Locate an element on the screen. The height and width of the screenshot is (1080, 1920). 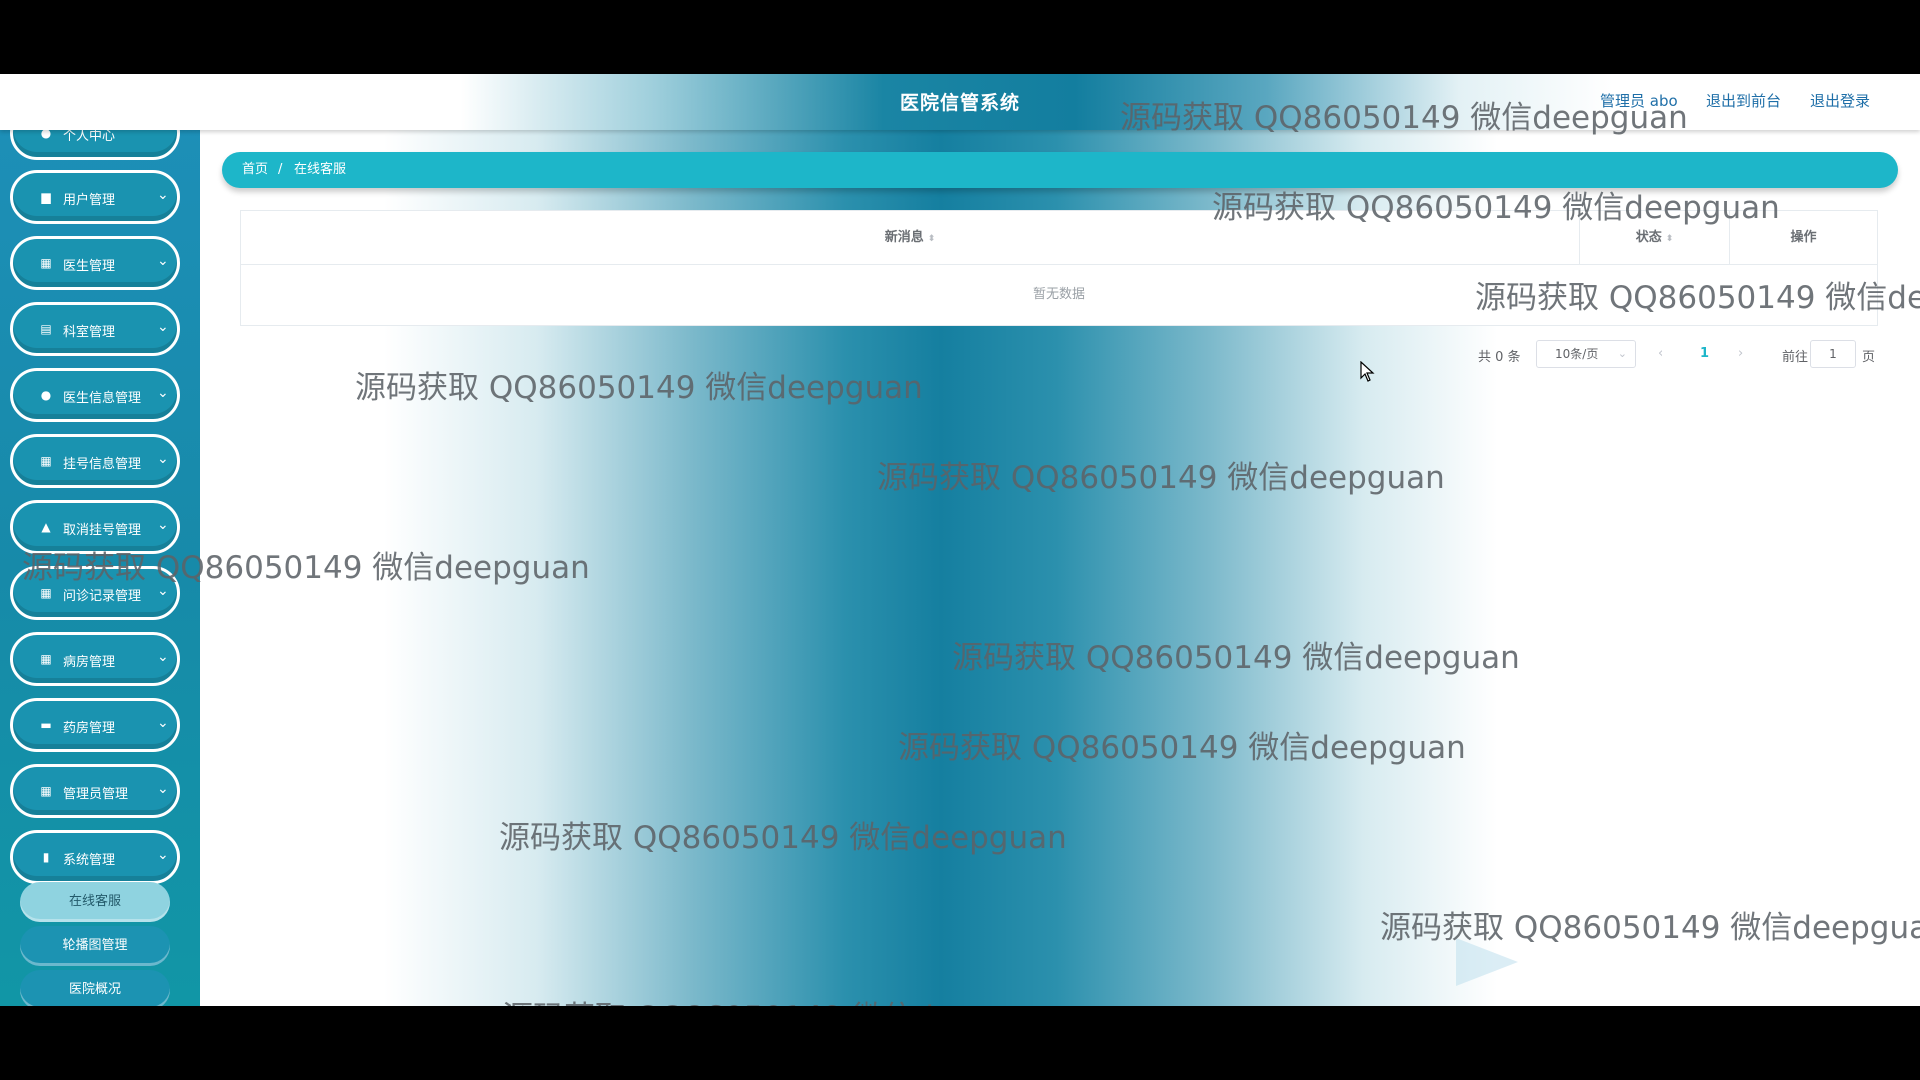
sidebar-item-label: 个人中心 is located at coordinates (89, 137).